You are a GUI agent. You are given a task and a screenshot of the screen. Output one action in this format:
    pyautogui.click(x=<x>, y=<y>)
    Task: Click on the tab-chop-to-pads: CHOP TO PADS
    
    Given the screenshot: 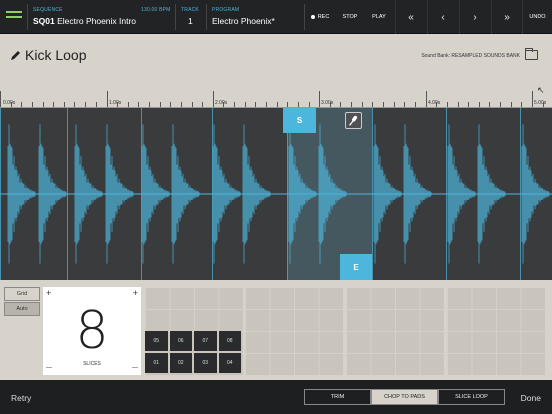 What is the action you would take?
    pyautogui.click(x=404, y=397)
    